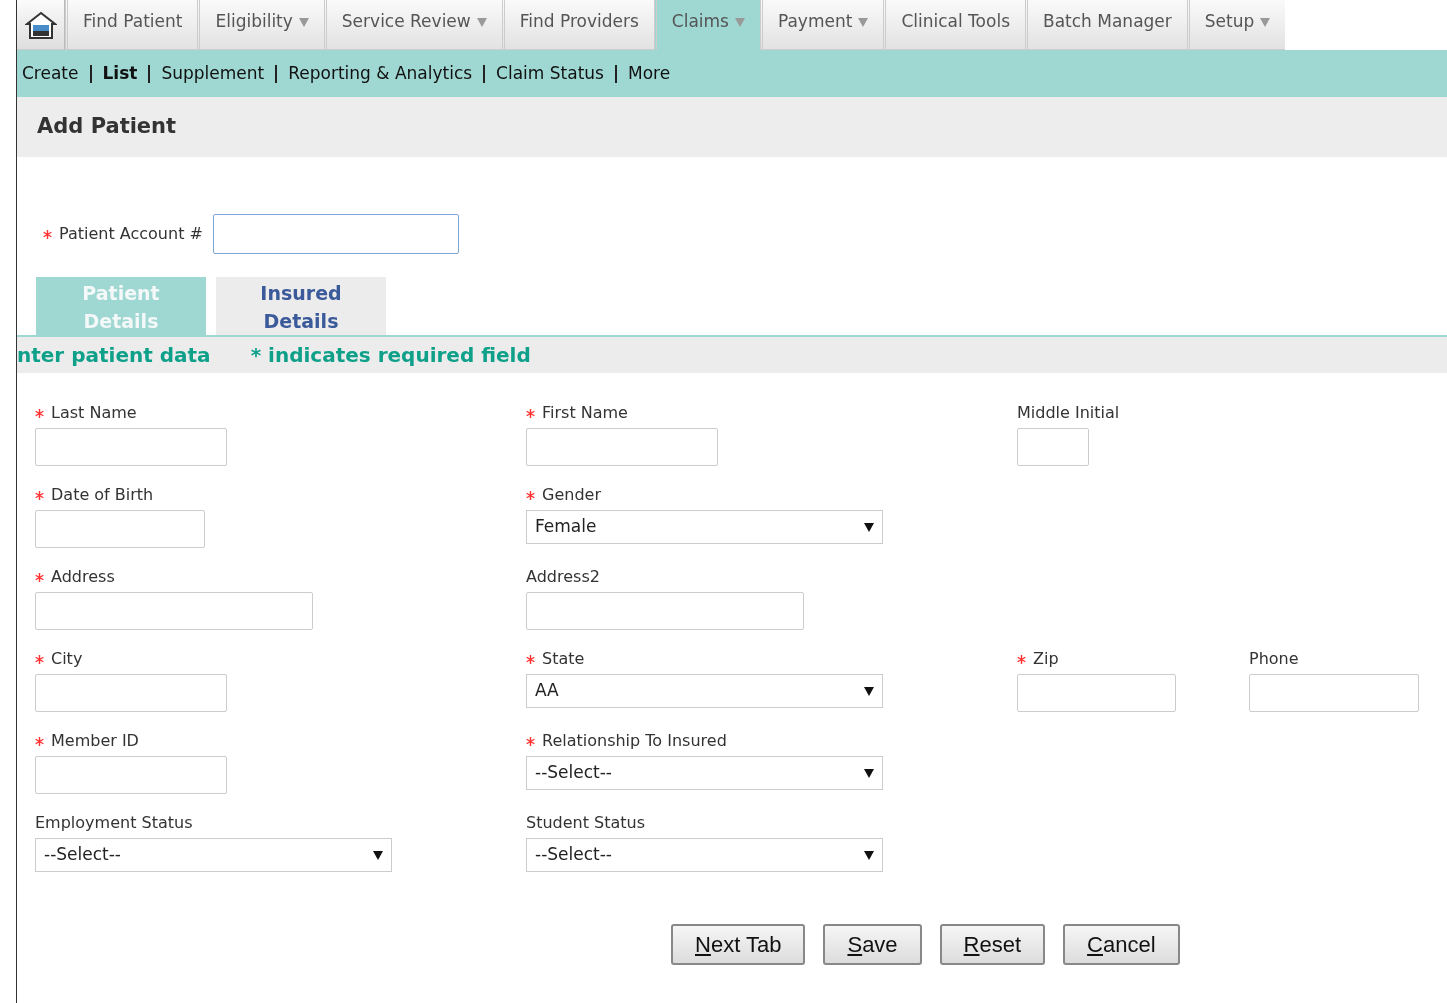 Image resolution: width=1447 pixels, height=1003 pixels. What do you see at coordinates (114, 823) in the screenshot?
I see `field-label: Employment Status` at bounding box center [114, 823].